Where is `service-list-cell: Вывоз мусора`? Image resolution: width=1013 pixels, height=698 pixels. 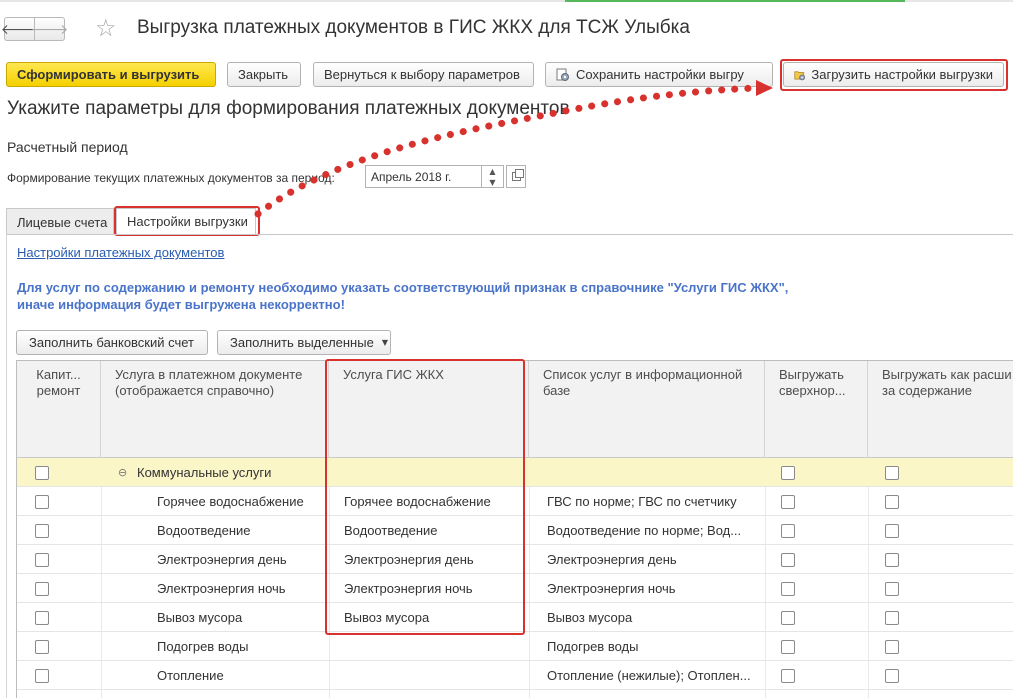 service-list-cell: Вывоз мусора is located at coordinates (653, 617).